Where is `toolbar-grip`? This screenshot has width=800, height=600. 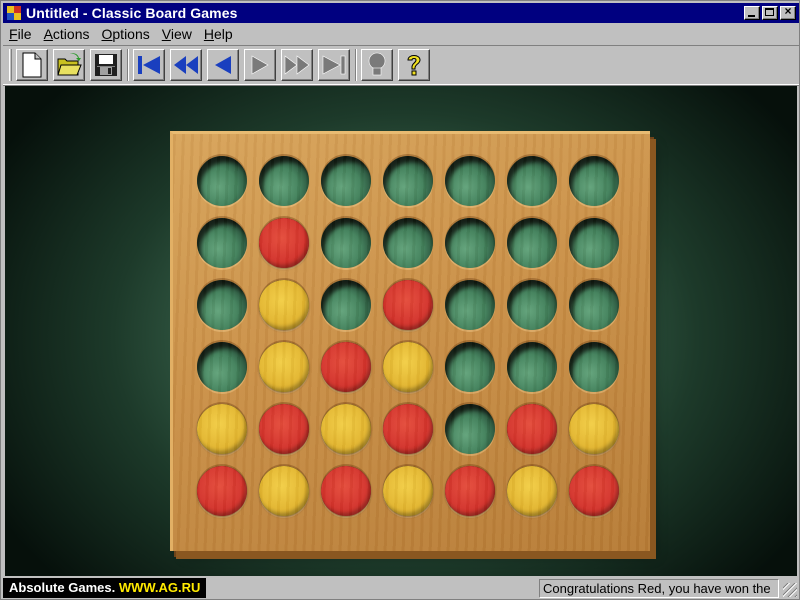 toolbar-grip is located at coordinates (10, 65).